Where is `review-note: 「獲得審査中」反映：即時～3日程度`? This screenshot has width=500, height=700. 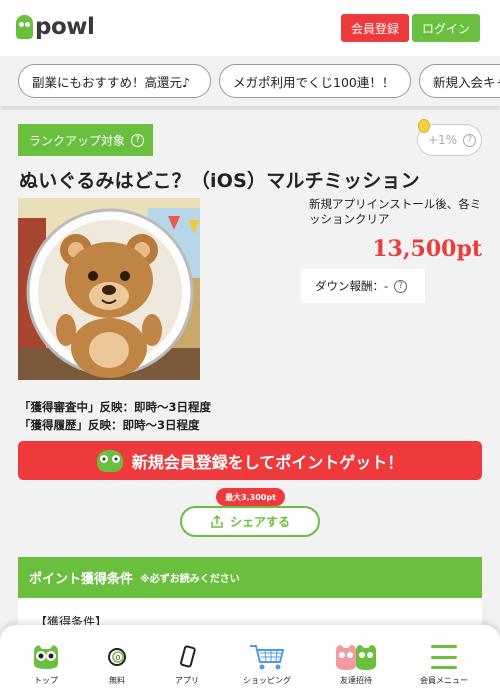
review-note: 「獲得審査中」反映：即時～3日程度 is located at coordinates (115, 407).